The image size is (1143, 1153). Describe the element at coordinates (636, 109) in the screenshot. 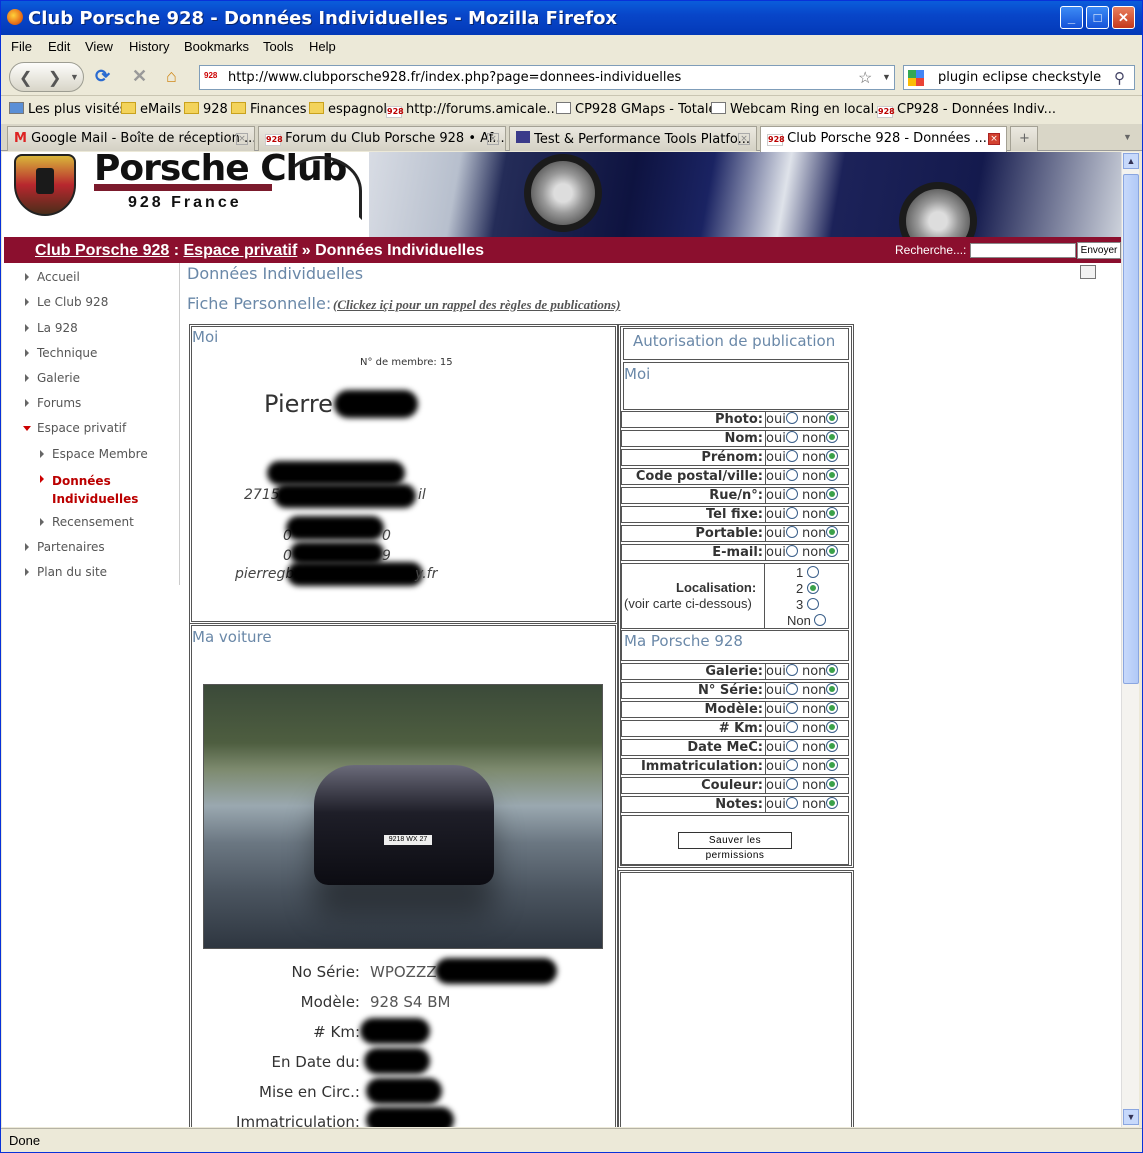

I see `bookmark-gmaps: CP928 GMaps - Totale` at that location.